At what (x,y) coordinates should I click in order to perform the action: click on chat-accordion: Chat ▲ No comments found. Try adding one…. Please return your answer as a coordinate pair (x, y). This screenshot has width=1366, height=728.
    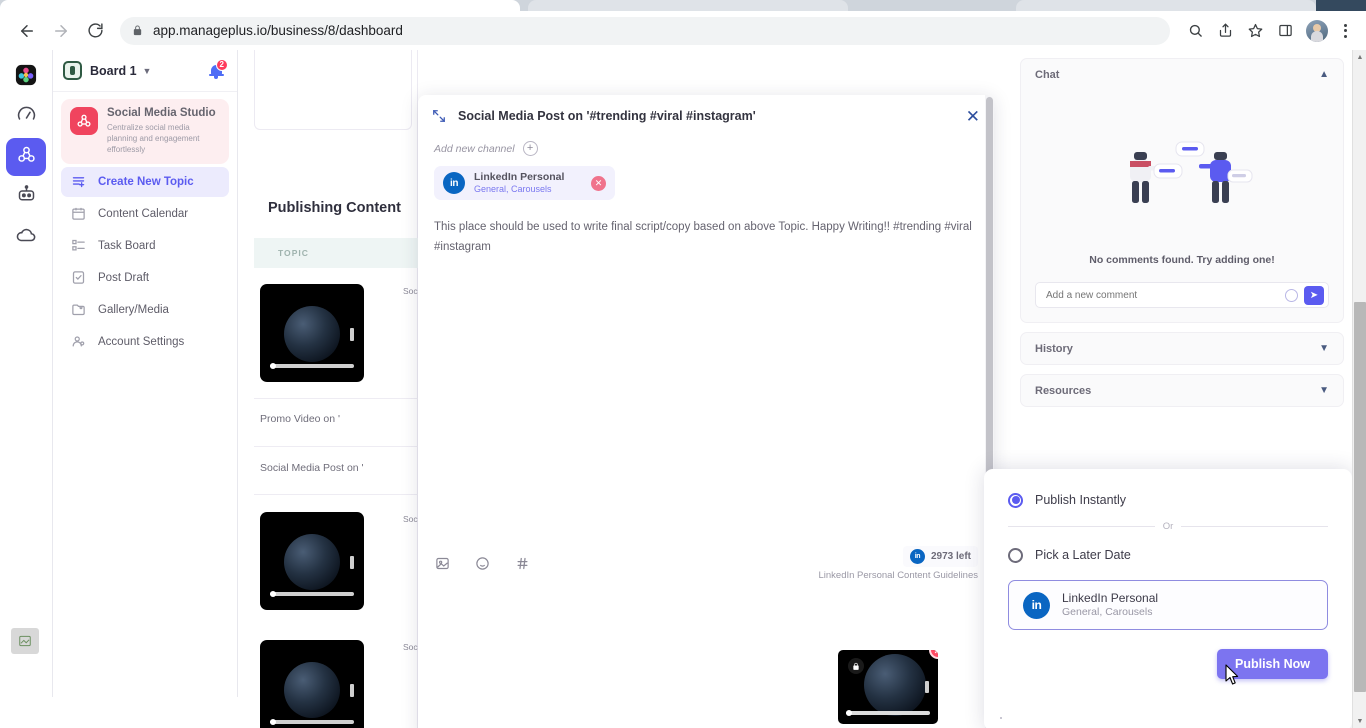
    Looking at the image, I should click on (1182, 190).